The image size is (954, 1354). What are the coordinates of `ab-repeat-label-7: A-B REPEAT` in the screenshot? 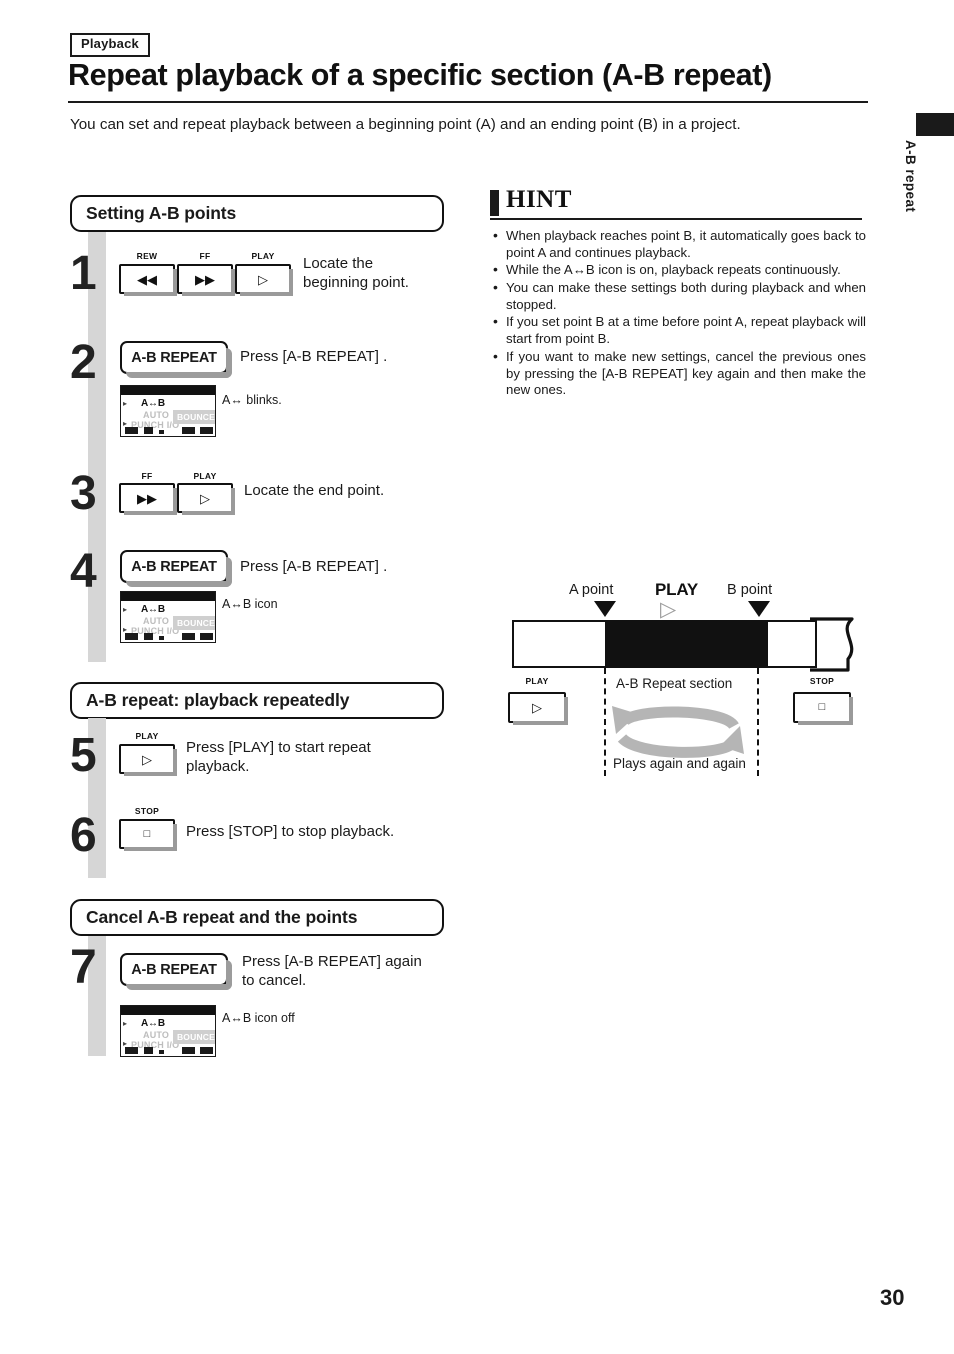 It's located at (174, 969).